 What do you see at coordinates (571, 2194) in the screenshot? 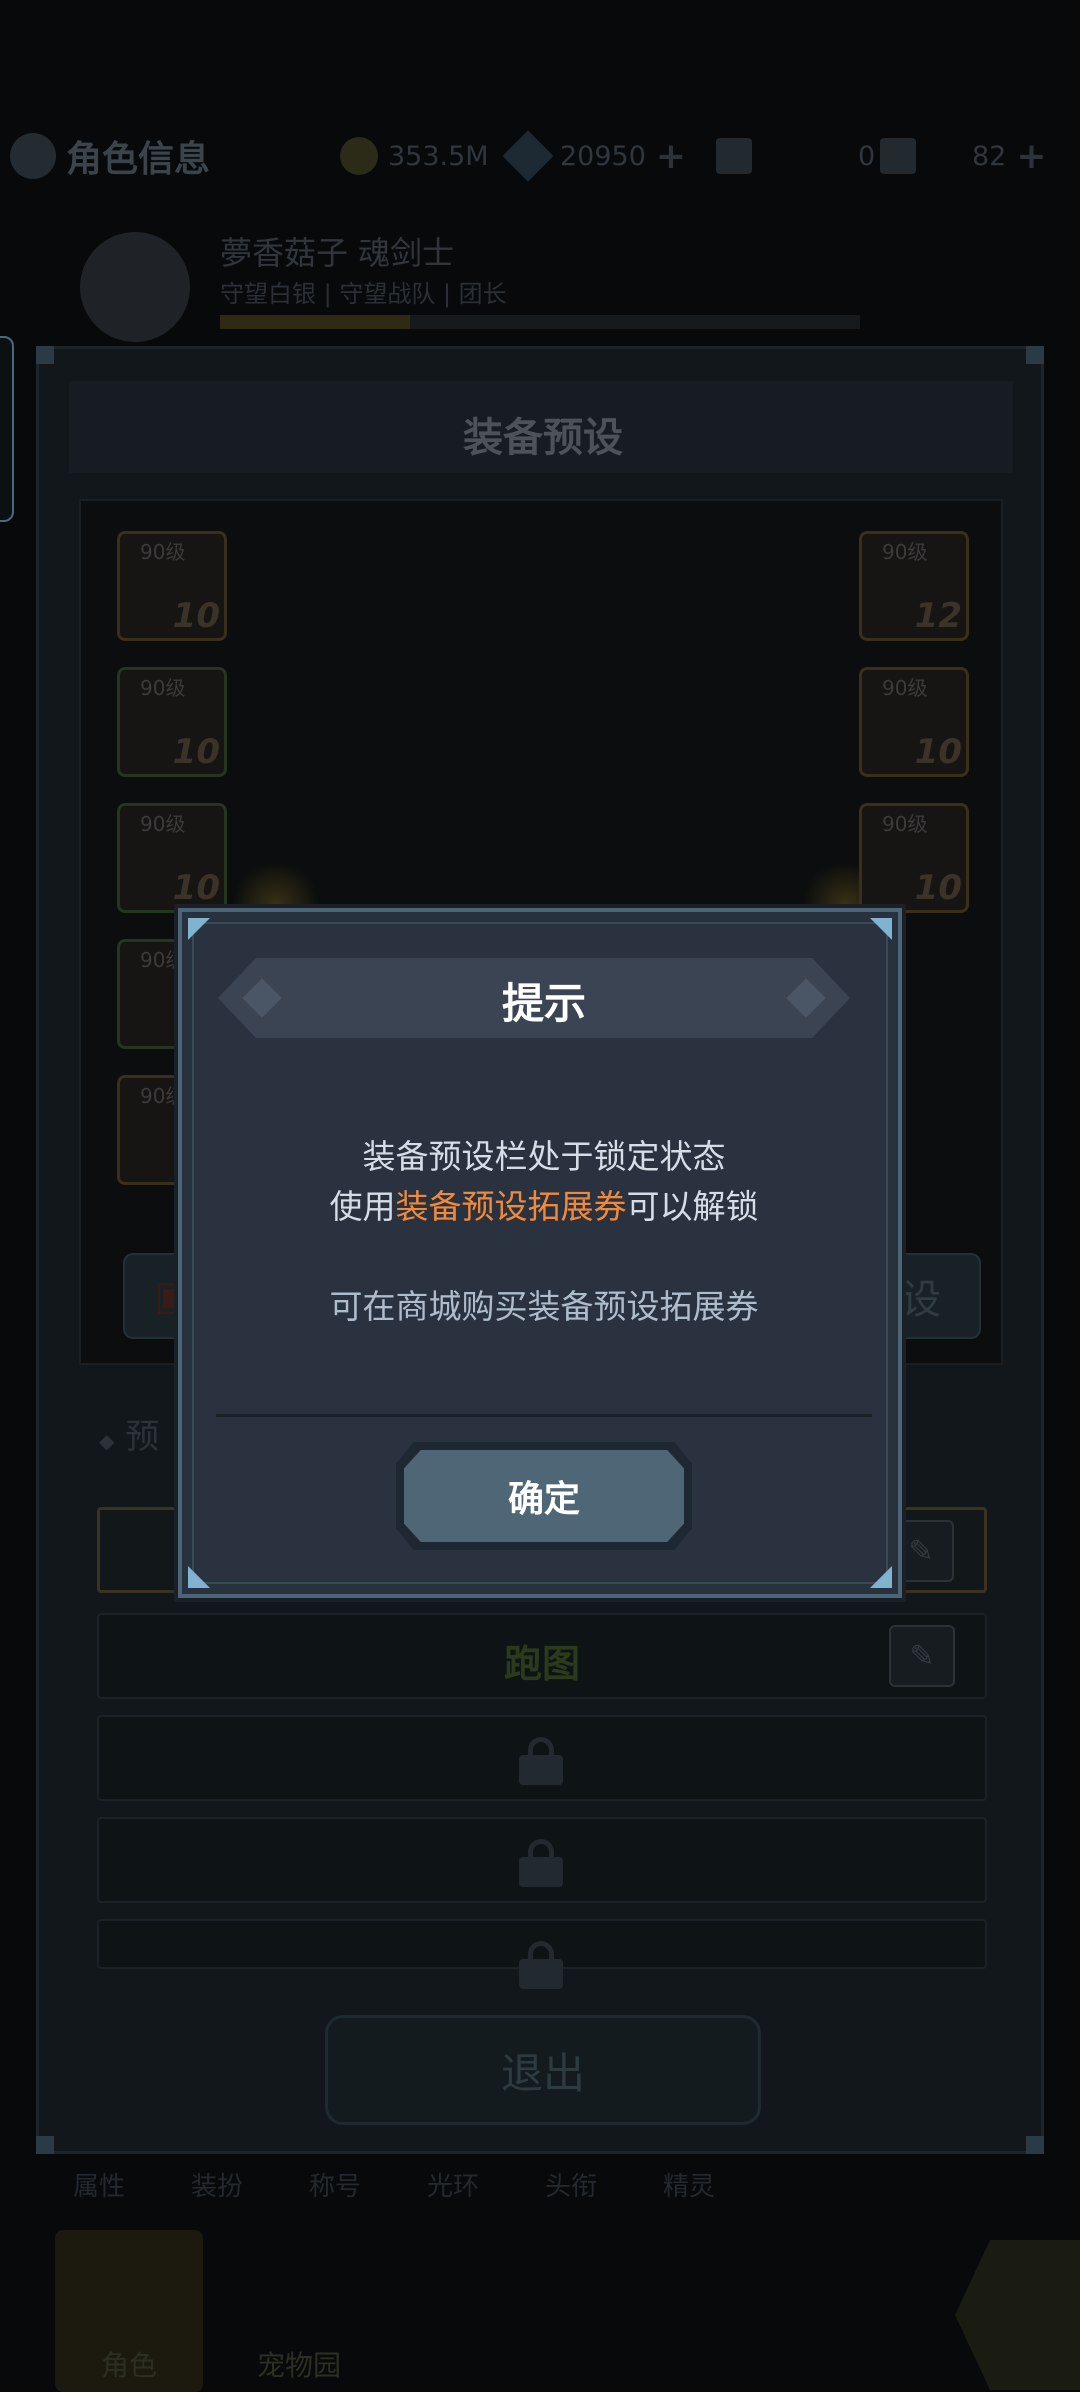
I see `nav-rank: 头衔` at bounding box center [571, 2194].